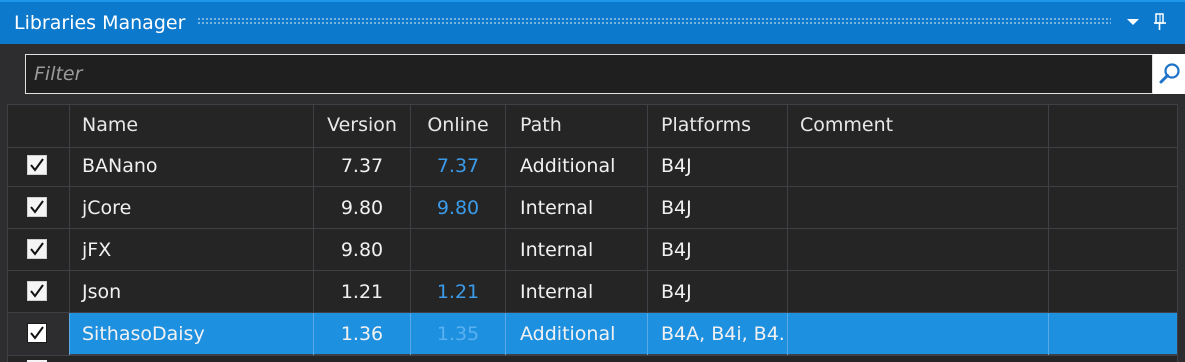 Image resolution: width=1185 pixels, height=362 pixels. What do you see at coordinates (192, 292) in the screenshot?
I see `library-name: Json` at bounding box center [192, 292].